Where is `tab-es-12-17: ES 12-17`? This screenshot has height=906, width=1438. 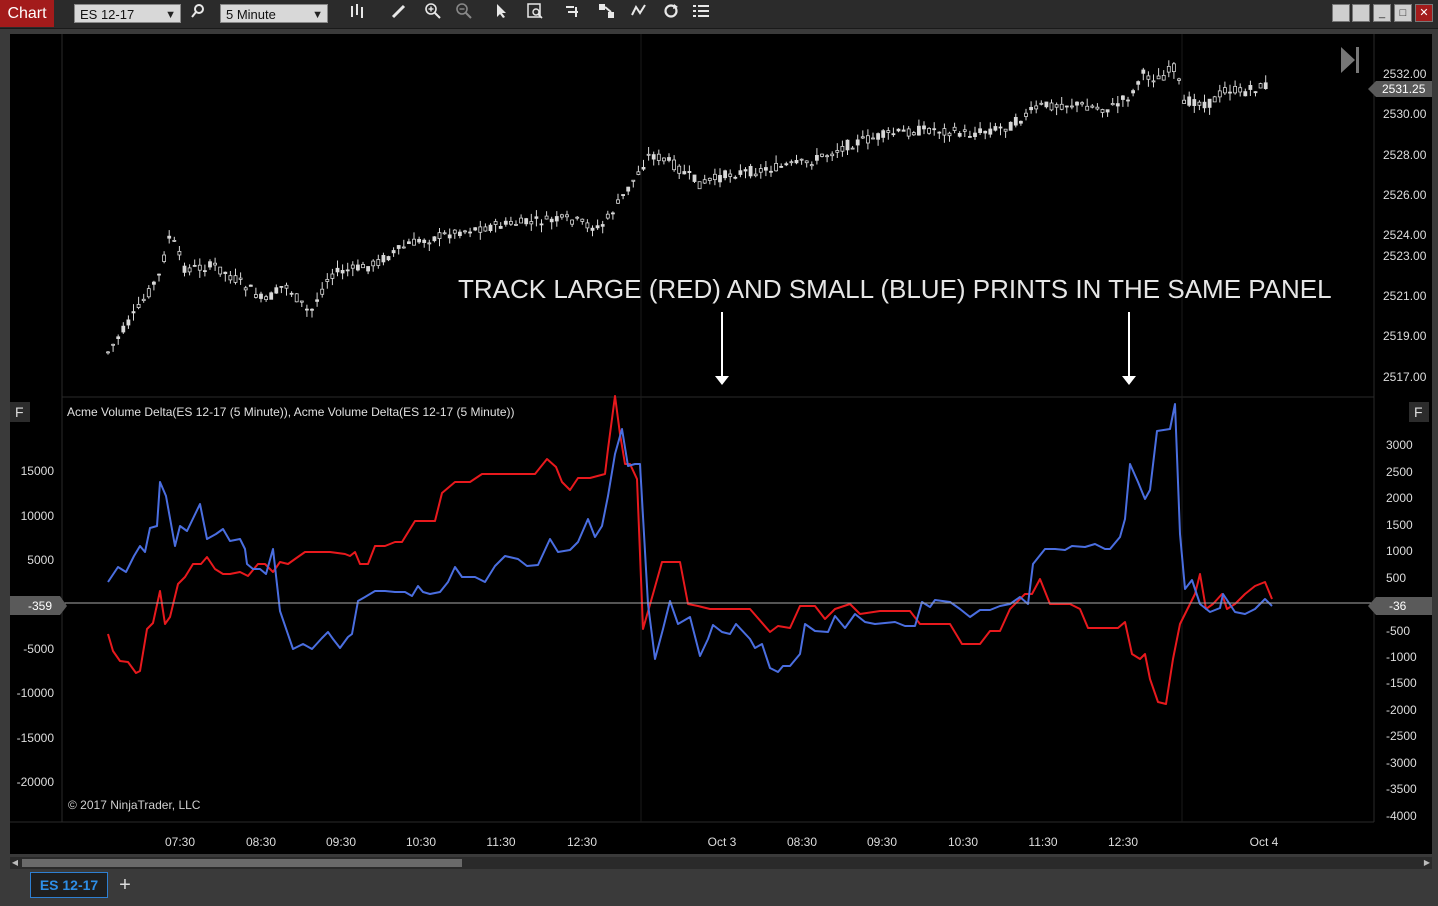 tab-es-12-17: ES 12-17 is located at coordinates (69, 885).